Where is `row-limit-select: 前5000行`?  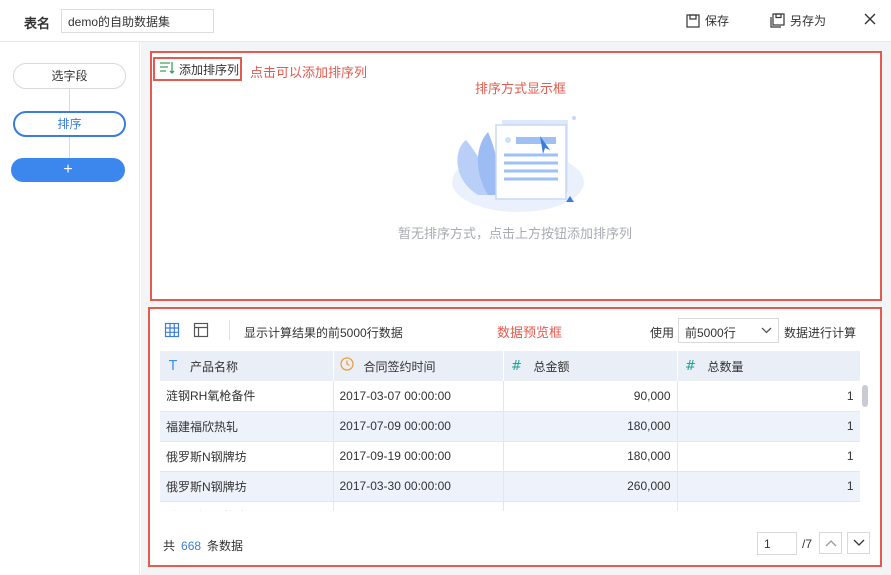 row-limit-select: 前5000行 is located at coordinates (728, 330).